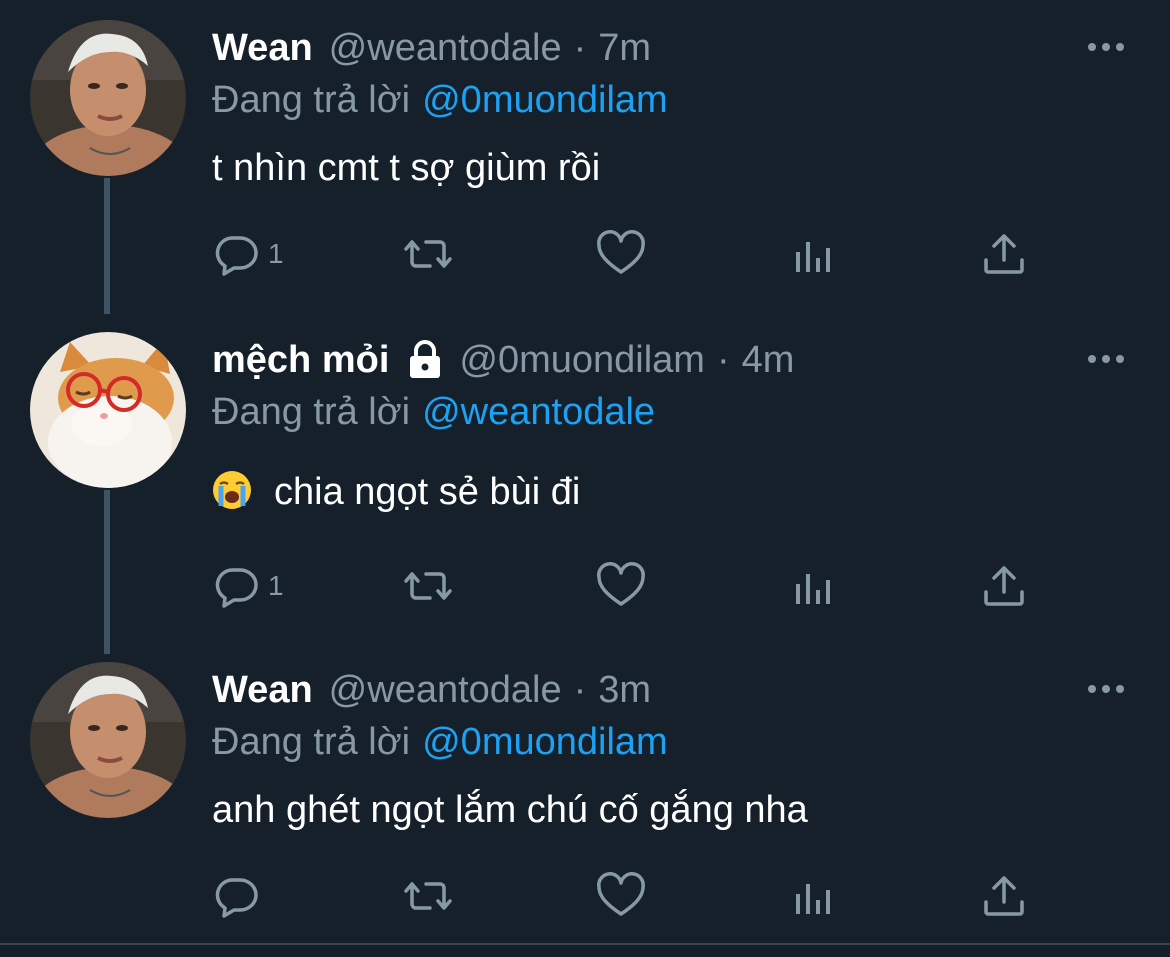 This screenshot has width=1170, height=957. What do you see at coordinates (538, 412) in the screenshot?
I see `mention-link: @weantodale` at bounding box center [538, 412].